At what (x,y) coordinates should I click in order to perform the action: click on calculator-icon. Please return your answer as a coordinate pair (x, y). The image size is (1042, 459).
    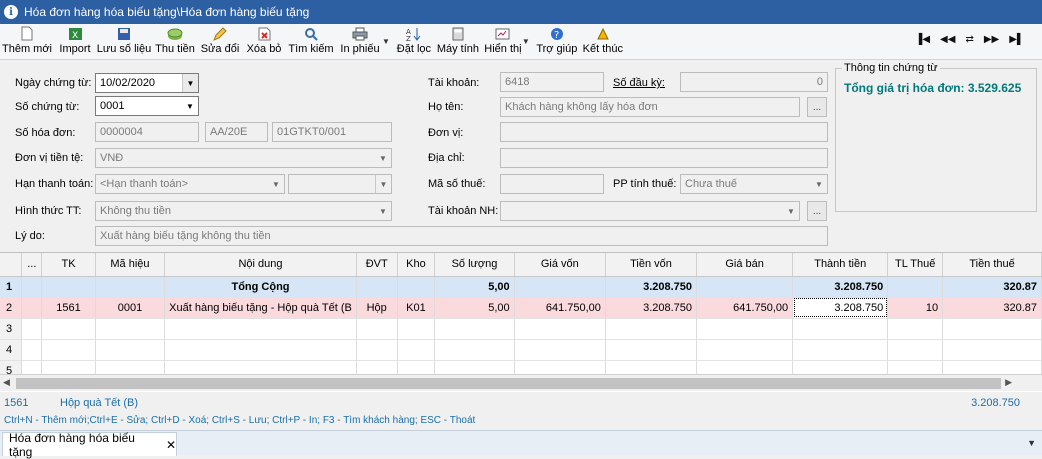
    Looking at the image, I should click on (458, 33).